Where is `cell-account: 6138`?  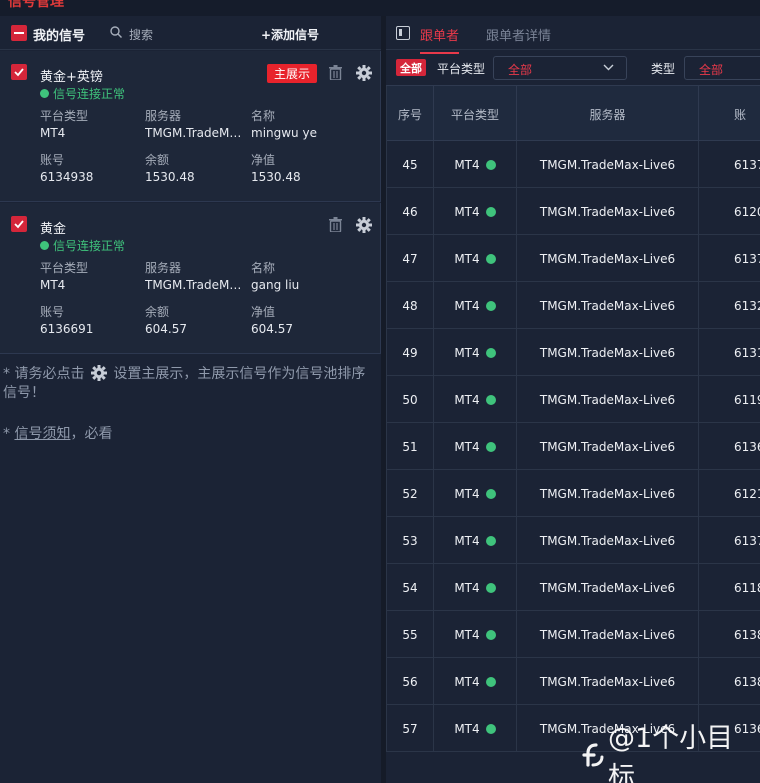
cell-account: 6138 is located at coordinates (747, 681).